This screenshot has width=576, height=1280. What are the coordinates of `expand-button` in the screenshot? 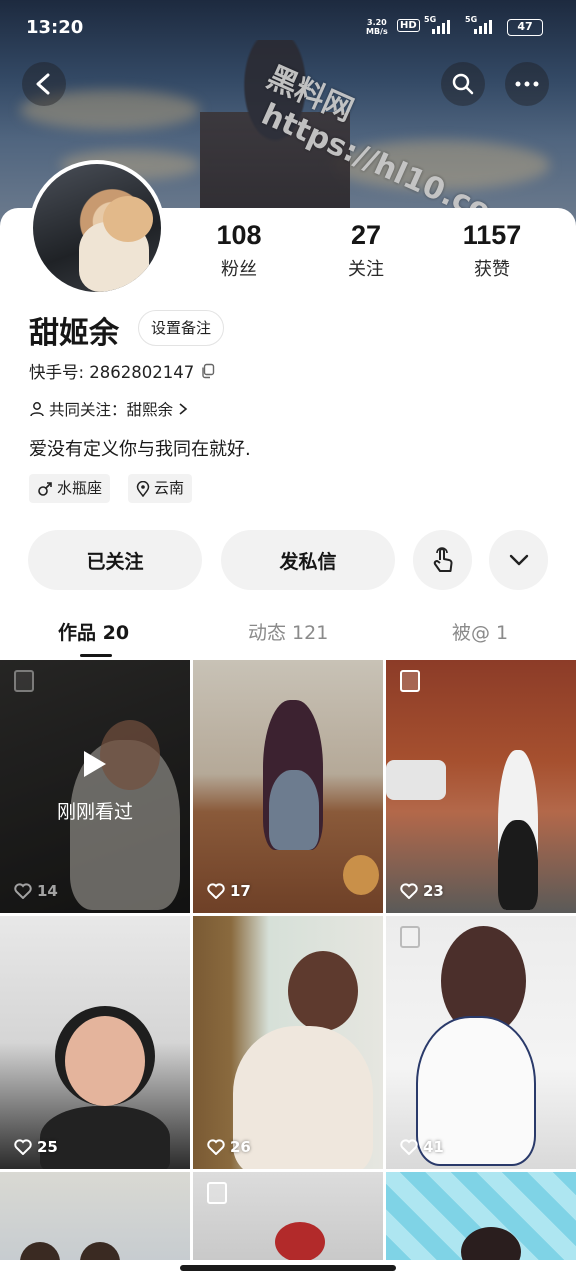 It's located at (518, 560).